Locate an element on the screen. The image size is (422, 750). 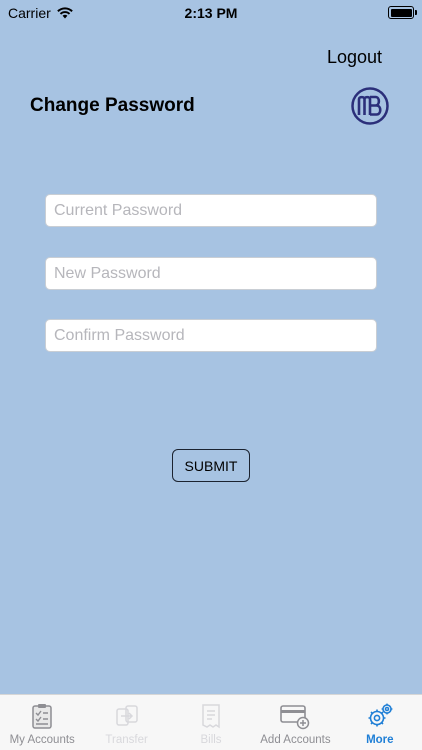
transfer-icon is located at coordinates (126, 715).